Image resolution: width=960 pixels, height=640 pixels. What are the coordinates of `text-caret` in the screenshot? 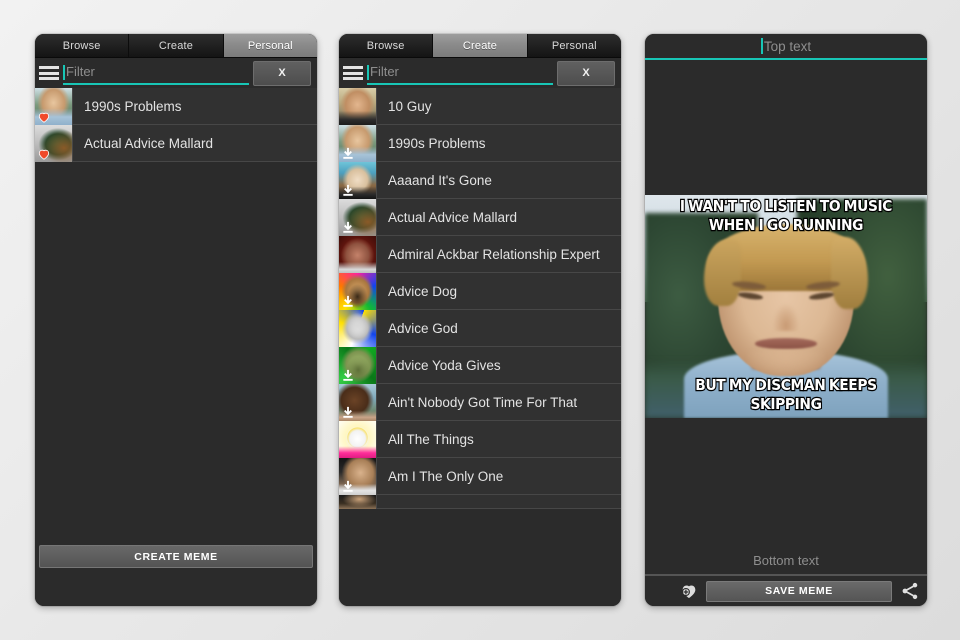 It's located at (761, 46).